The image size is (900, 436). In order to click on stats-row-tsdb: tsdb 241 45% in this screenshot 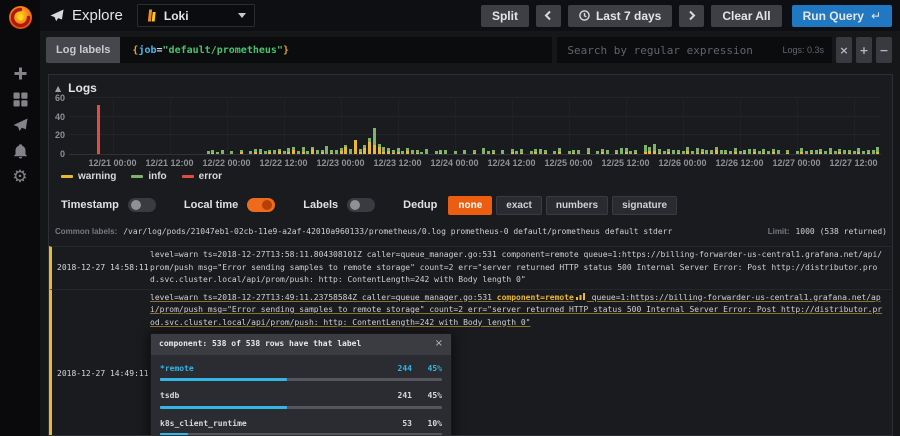, I will do `click(301, 399)`.